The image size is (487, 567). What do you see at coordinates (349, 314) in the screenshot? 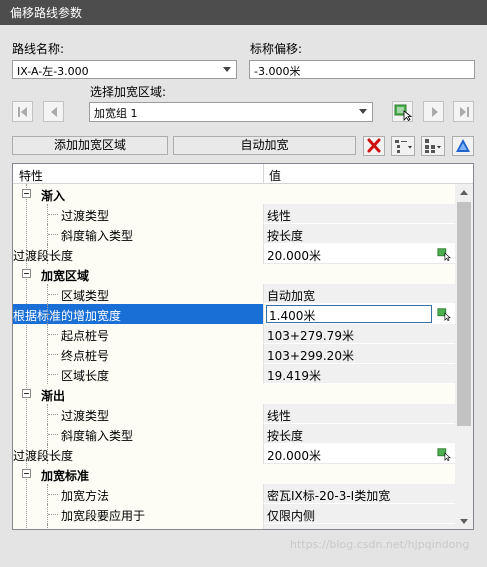
I see `value-edit-field: 1.400米` at bounding box center [349, 314].